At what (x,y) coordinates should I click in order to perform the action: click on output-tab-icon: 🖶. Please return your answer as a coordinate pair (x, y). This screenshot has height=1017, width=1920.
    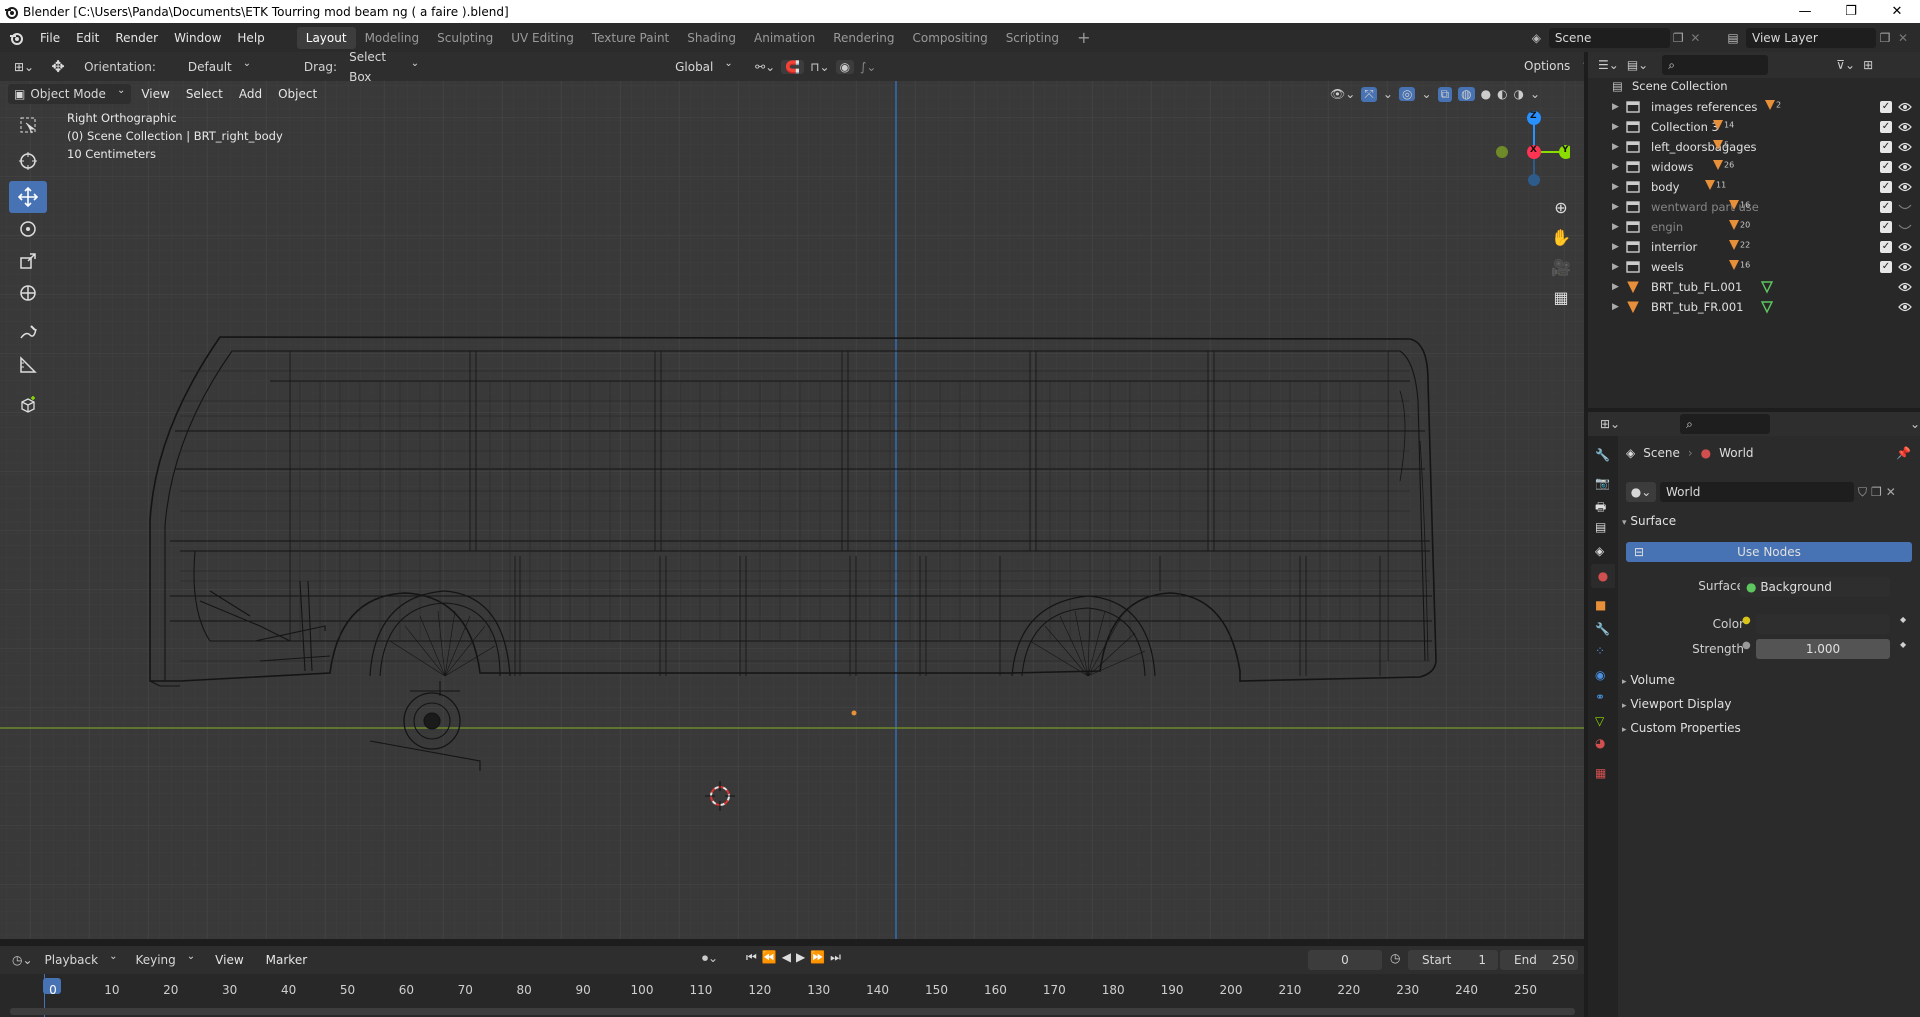
    Looking at the image, I should click on (1603, 506).